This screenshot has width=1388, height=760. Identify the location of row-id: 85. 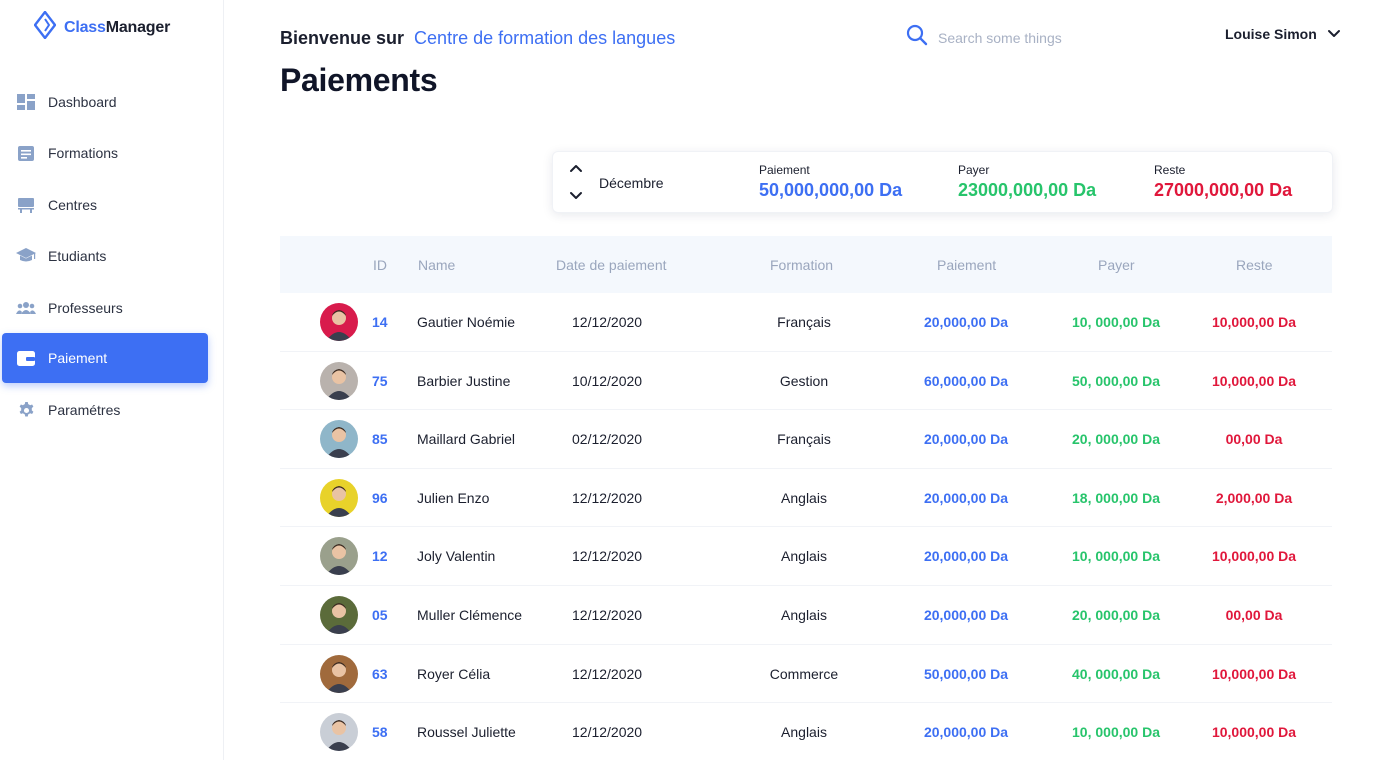
(380, 439).